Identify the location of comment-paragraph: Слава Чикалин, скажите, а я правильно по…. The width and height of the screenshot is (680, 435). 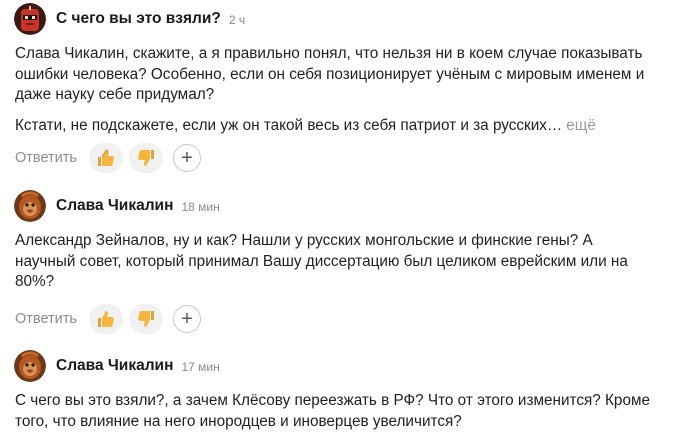
(330, 74).